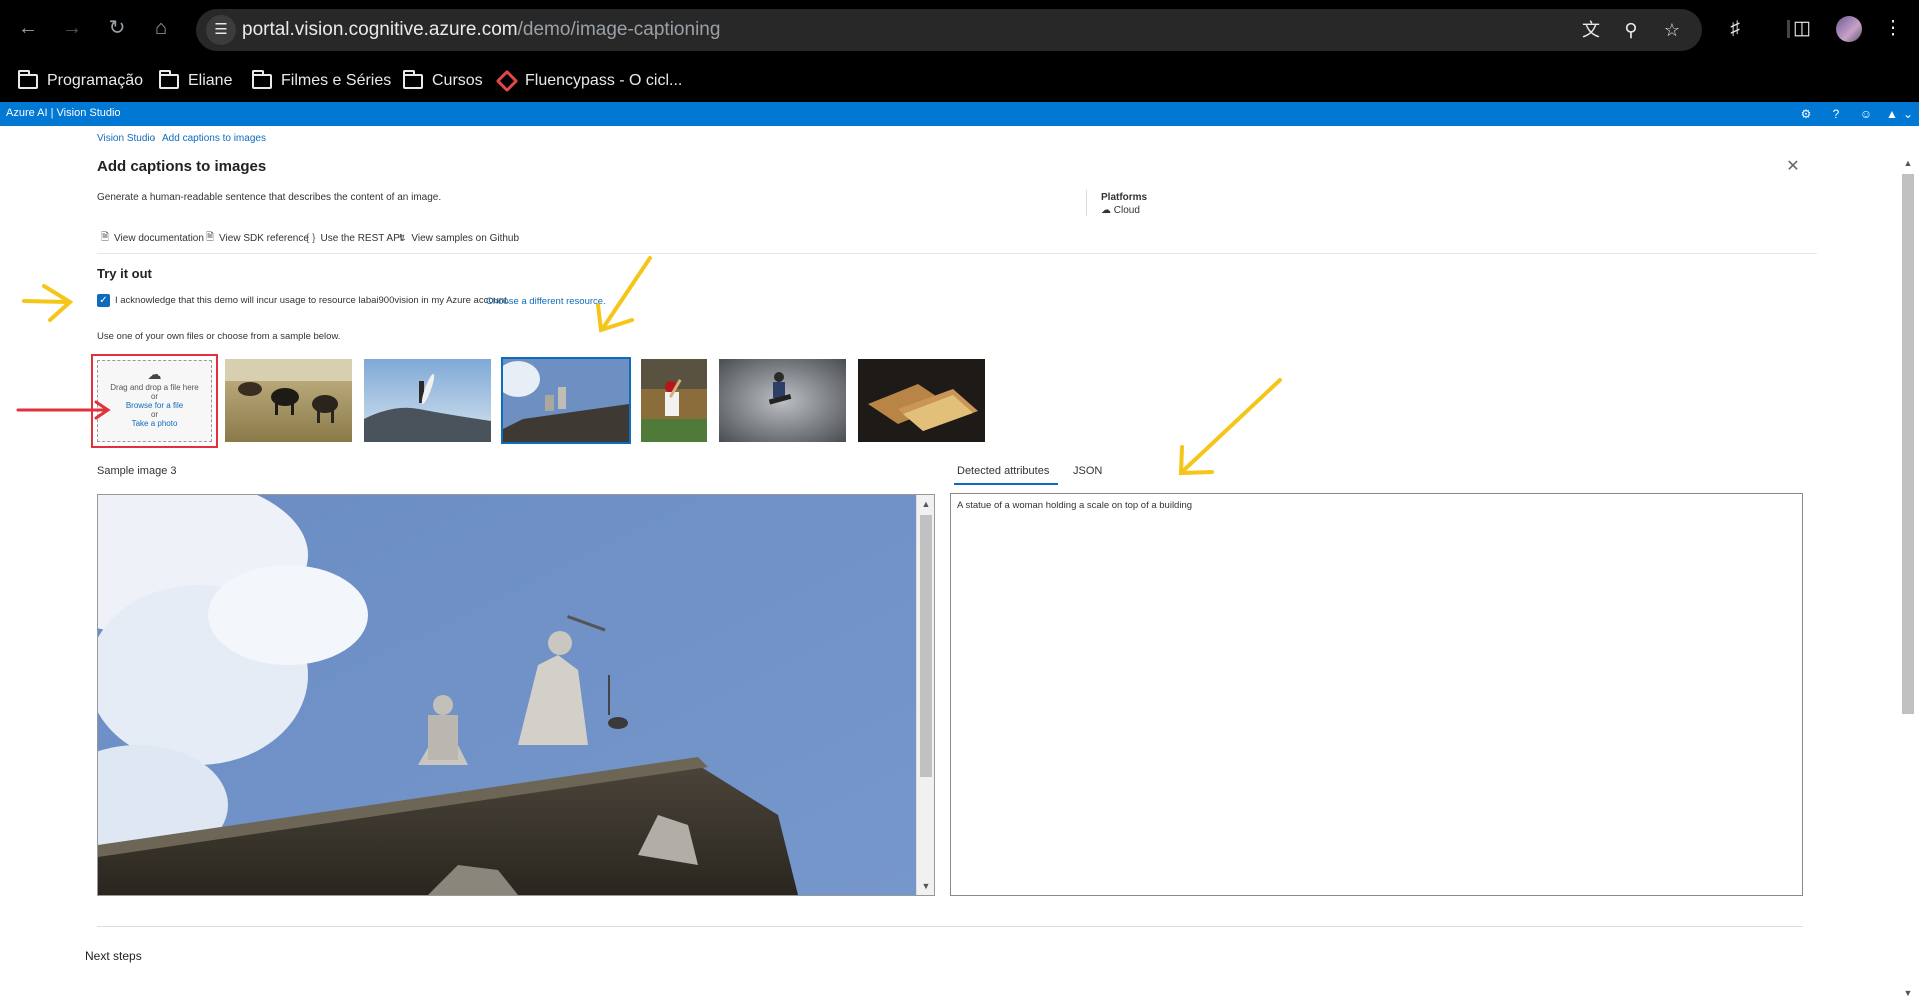 This screenshot has width=1919, height=998. I want to click on home-icon: ⌂, so click(161, 28).